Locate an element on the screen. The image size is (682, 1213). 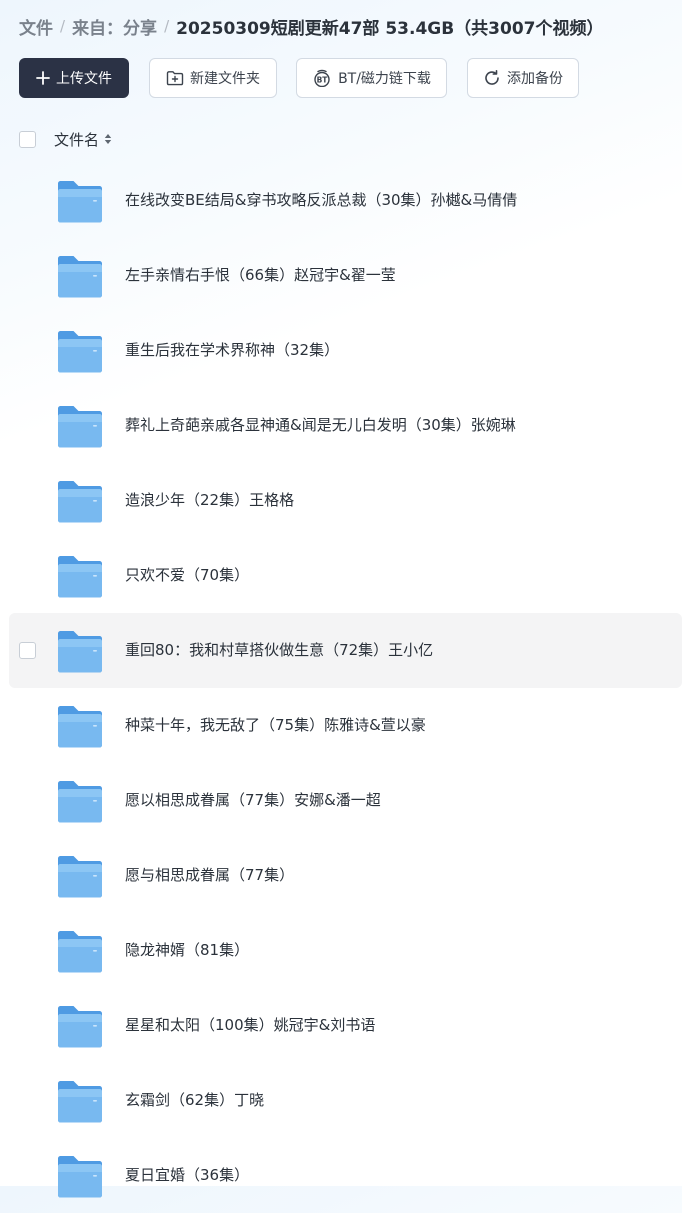
sync-icon is located at coordinates (492, 78).